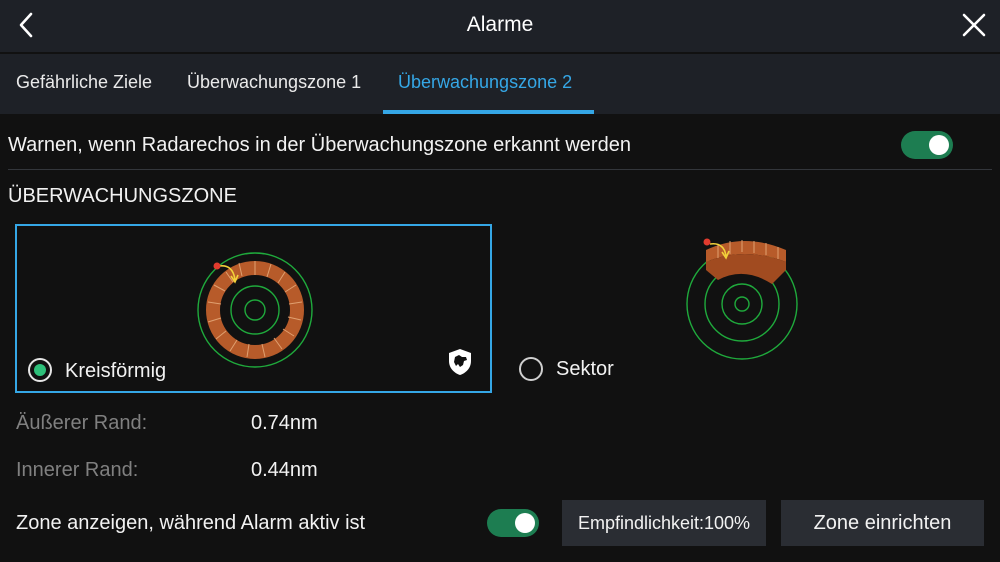  I want to click on divider, so click(500, 169).